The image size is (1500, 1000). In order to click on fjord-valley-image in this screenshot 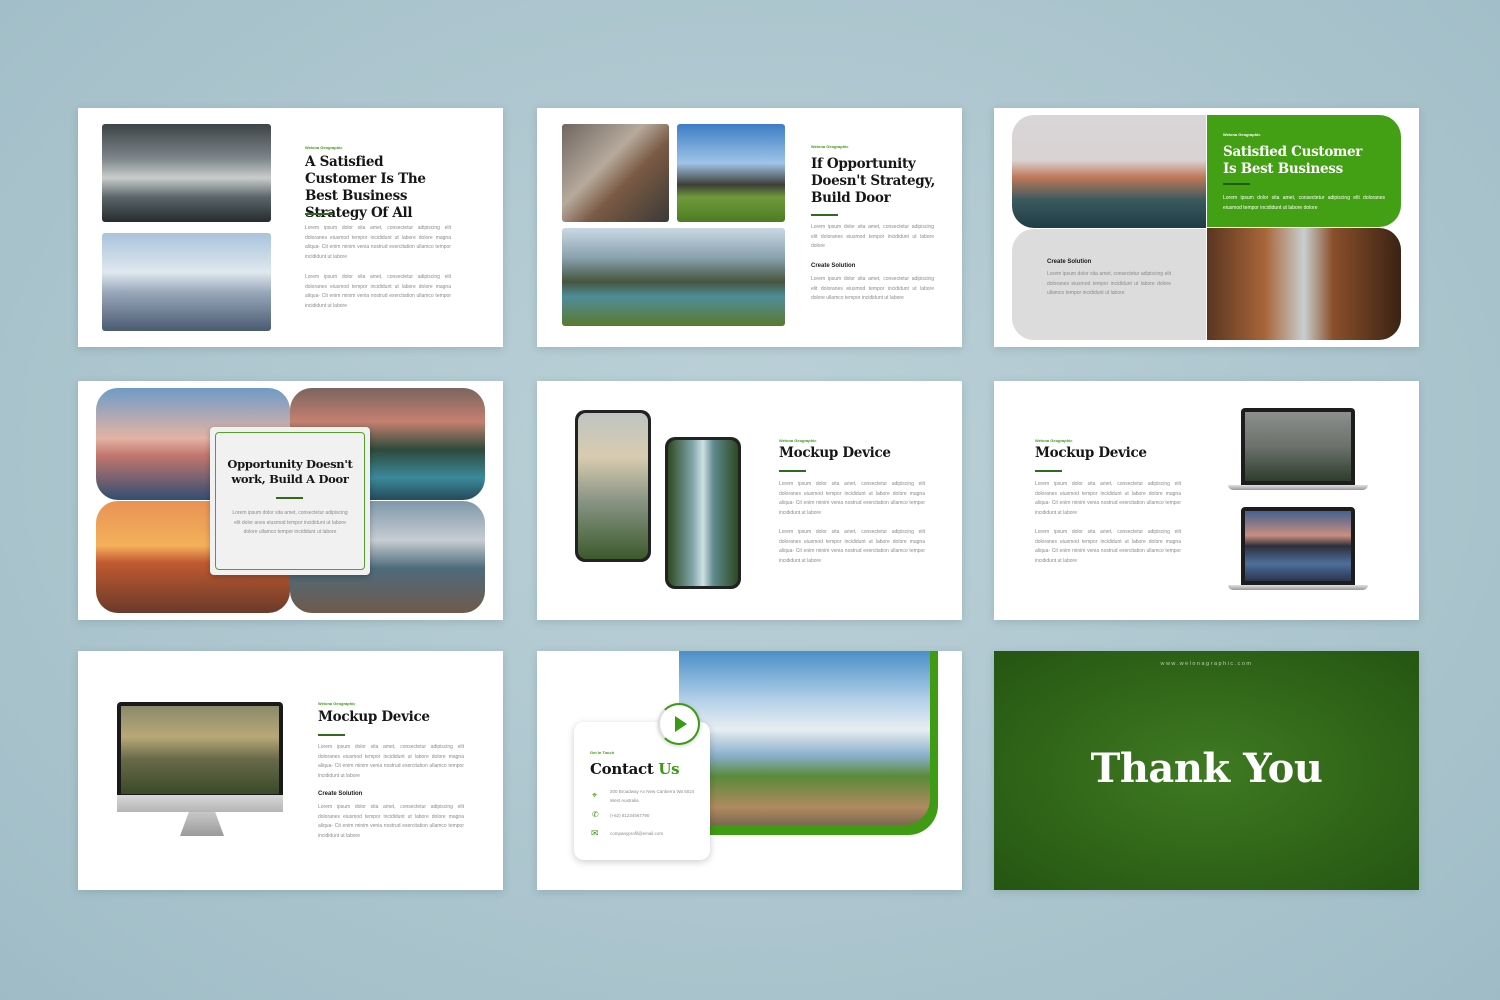, I will do `click(673, 277)`.